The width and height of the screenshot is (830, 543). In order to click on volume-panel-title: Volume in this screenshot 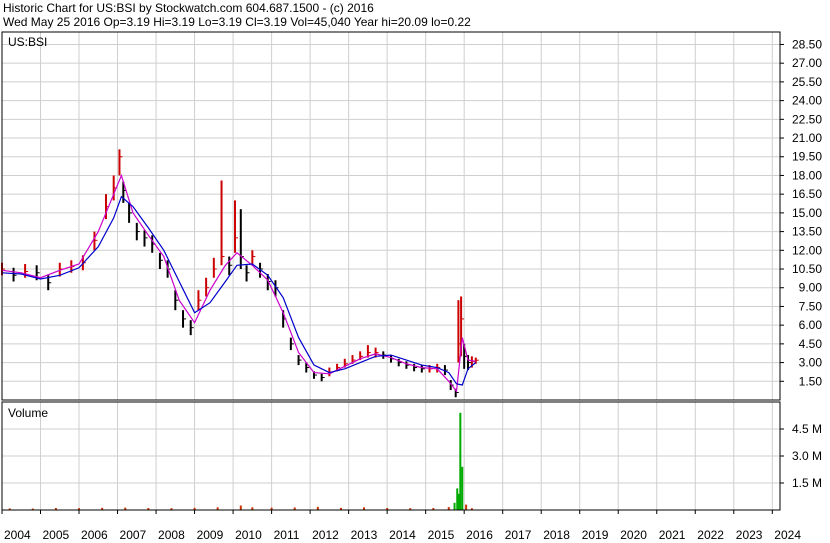, I will do `click(28, 413)`.